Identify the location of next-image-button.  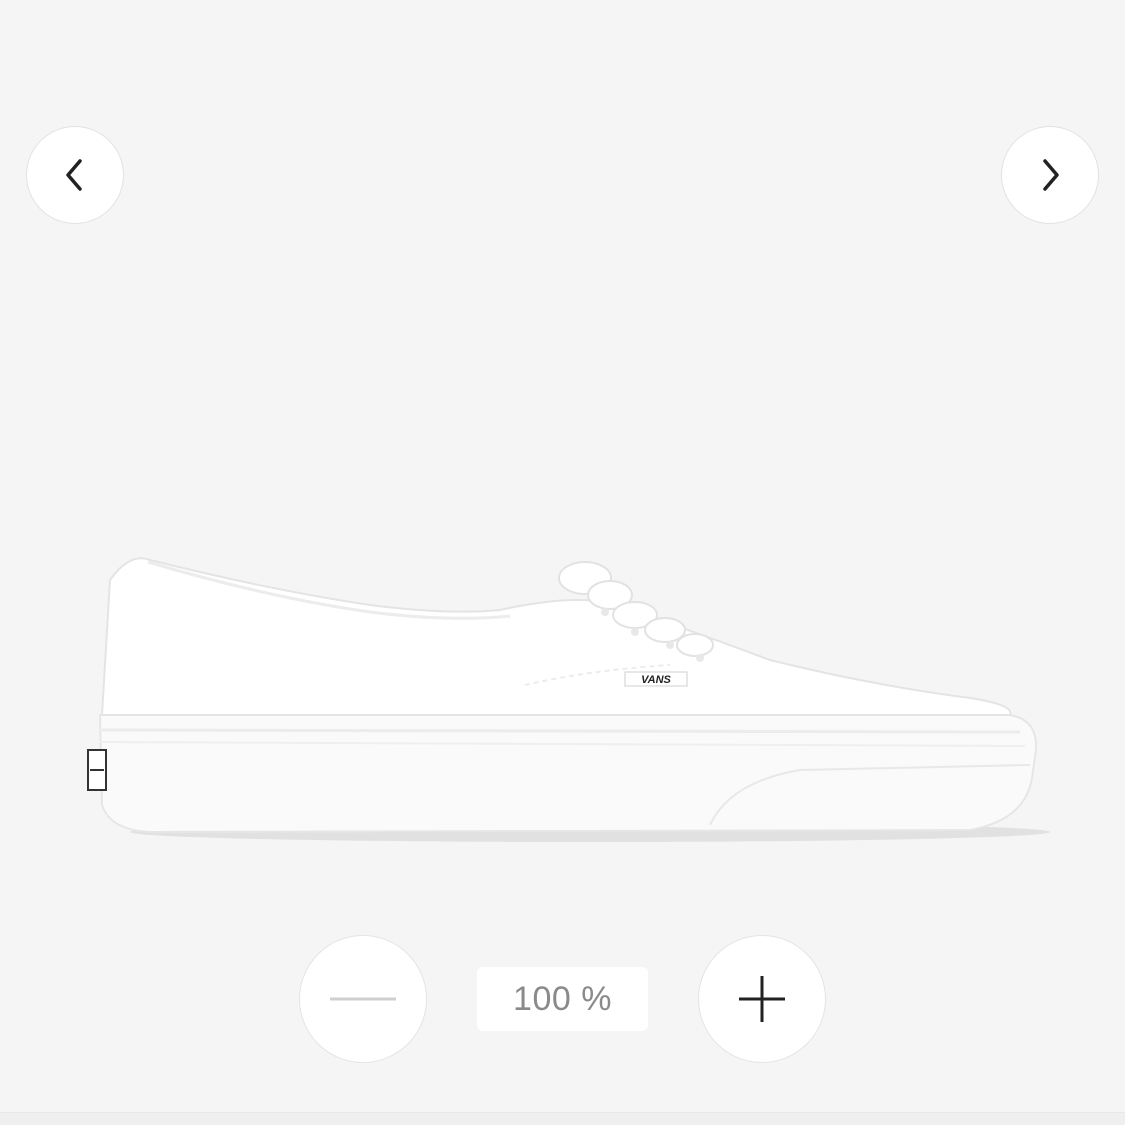
(1050, 175).